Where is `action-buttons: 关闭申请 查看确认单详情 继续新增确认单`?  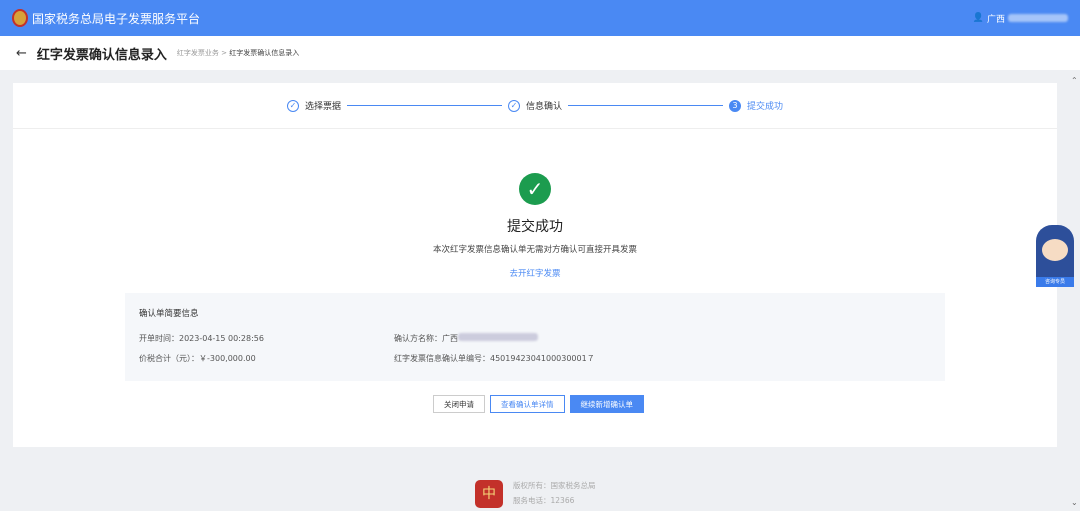 action-buttons: 关闭申请 查看确认单详情 继续新增确认单 is located at coordinates (538, 404).